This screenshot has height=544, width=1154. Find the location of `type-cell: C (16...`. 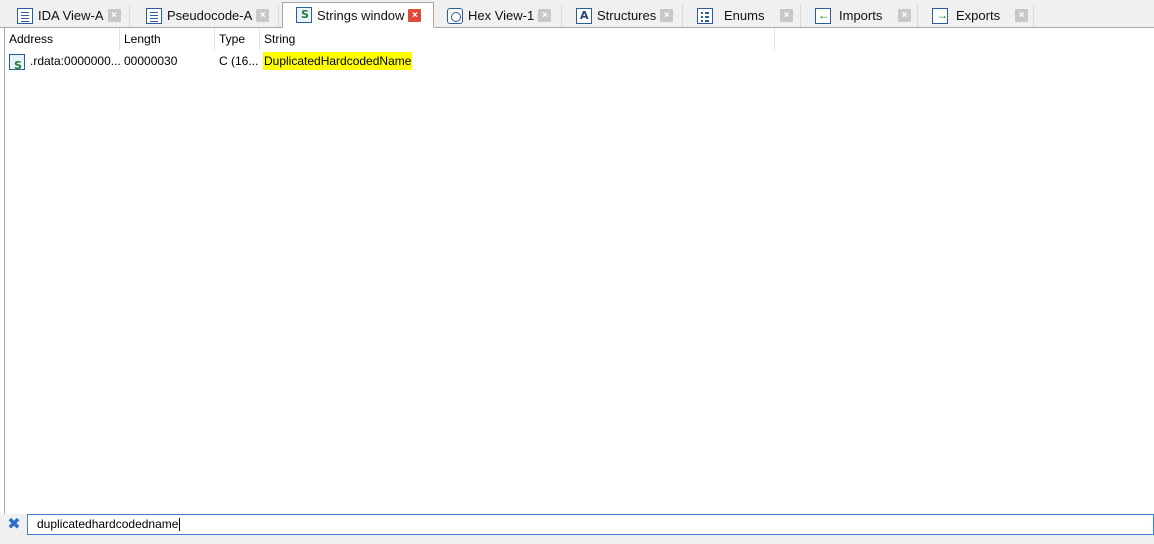

type-cell: C (16... is located at coordinates (239, 61).